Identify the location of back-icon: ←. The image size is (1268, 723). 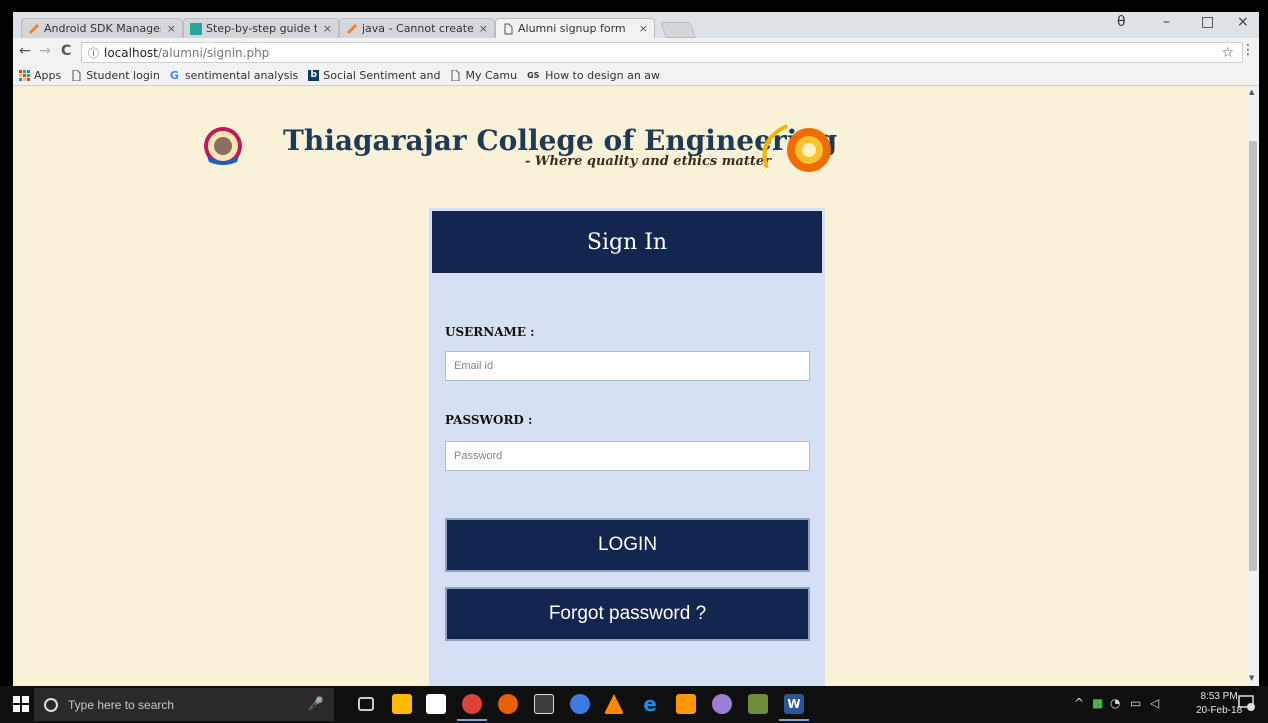
(25, 51).